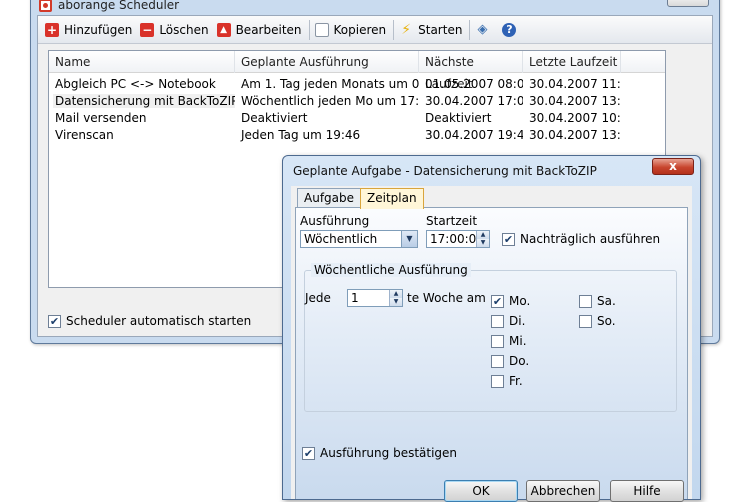 Image resolution: width=733 pixels, height=502 pixels. I want to click on week-suffix-label: te Woche am, so click(446, 298).